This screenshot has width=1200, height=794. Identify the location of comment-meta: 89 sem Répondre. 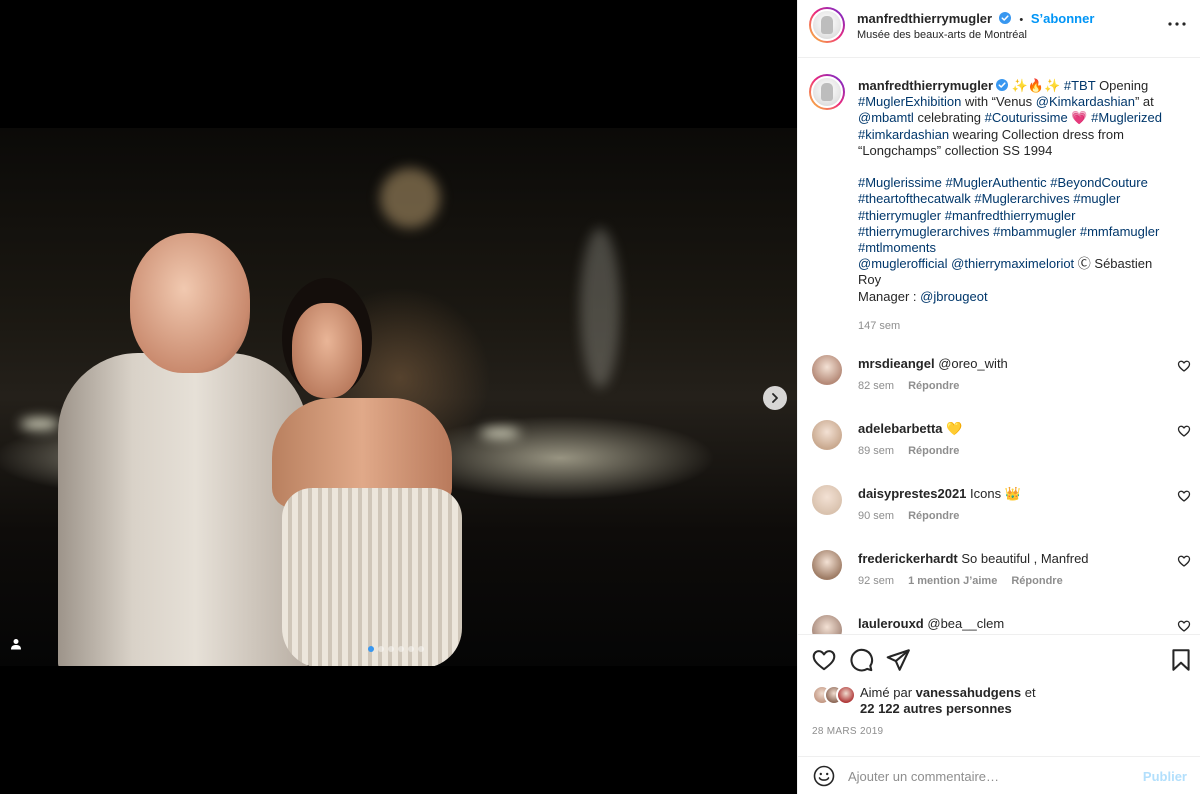
(915, 451).